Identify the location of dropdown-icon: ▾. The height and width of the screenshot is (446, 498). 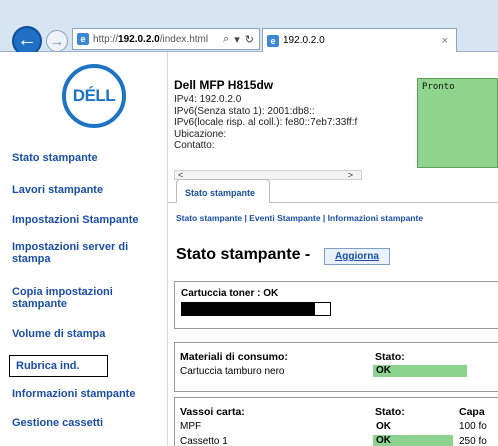
(237, 39).